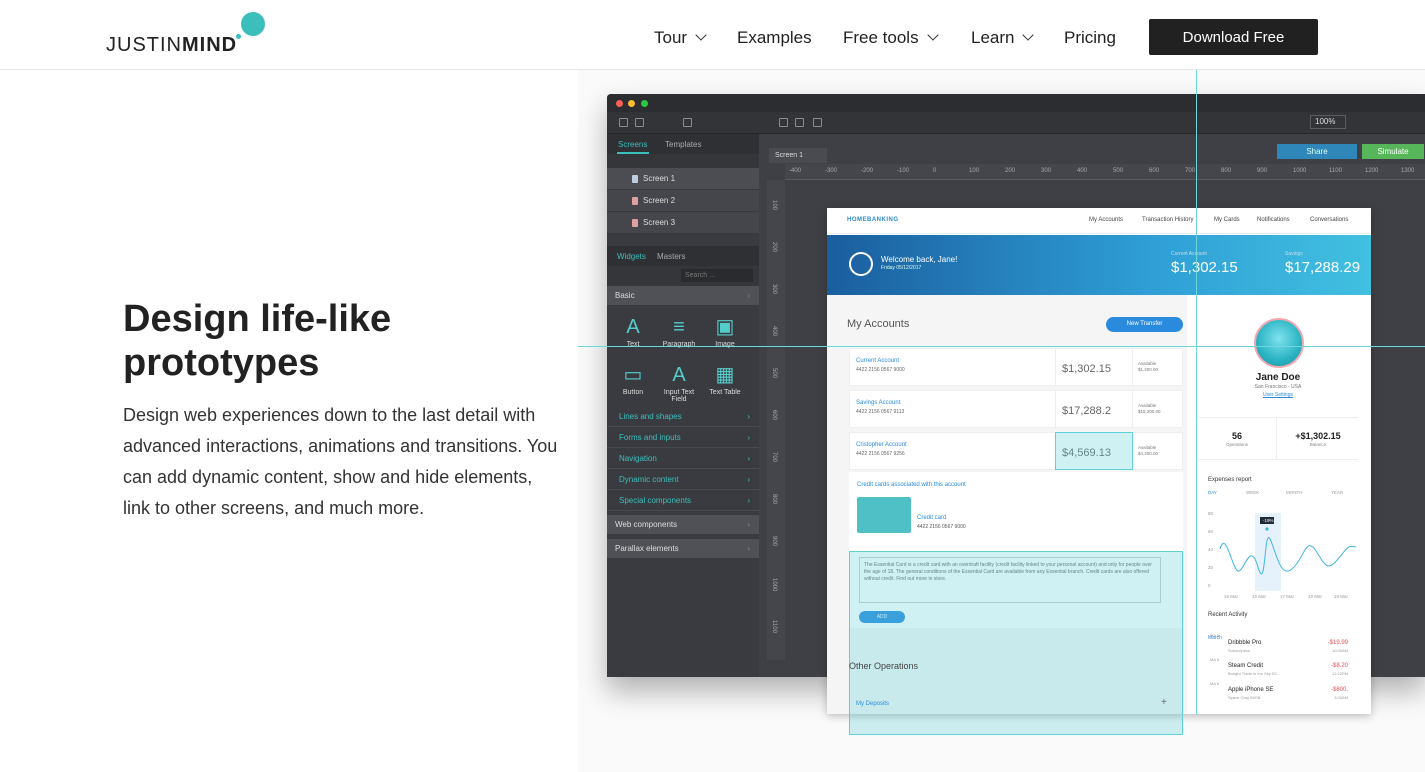 The image size is (1425, 772). Describe the element at coordinates (679, 332) in the screenshot. I see `widget-paragraph: ≡ Paragraph` at that location.